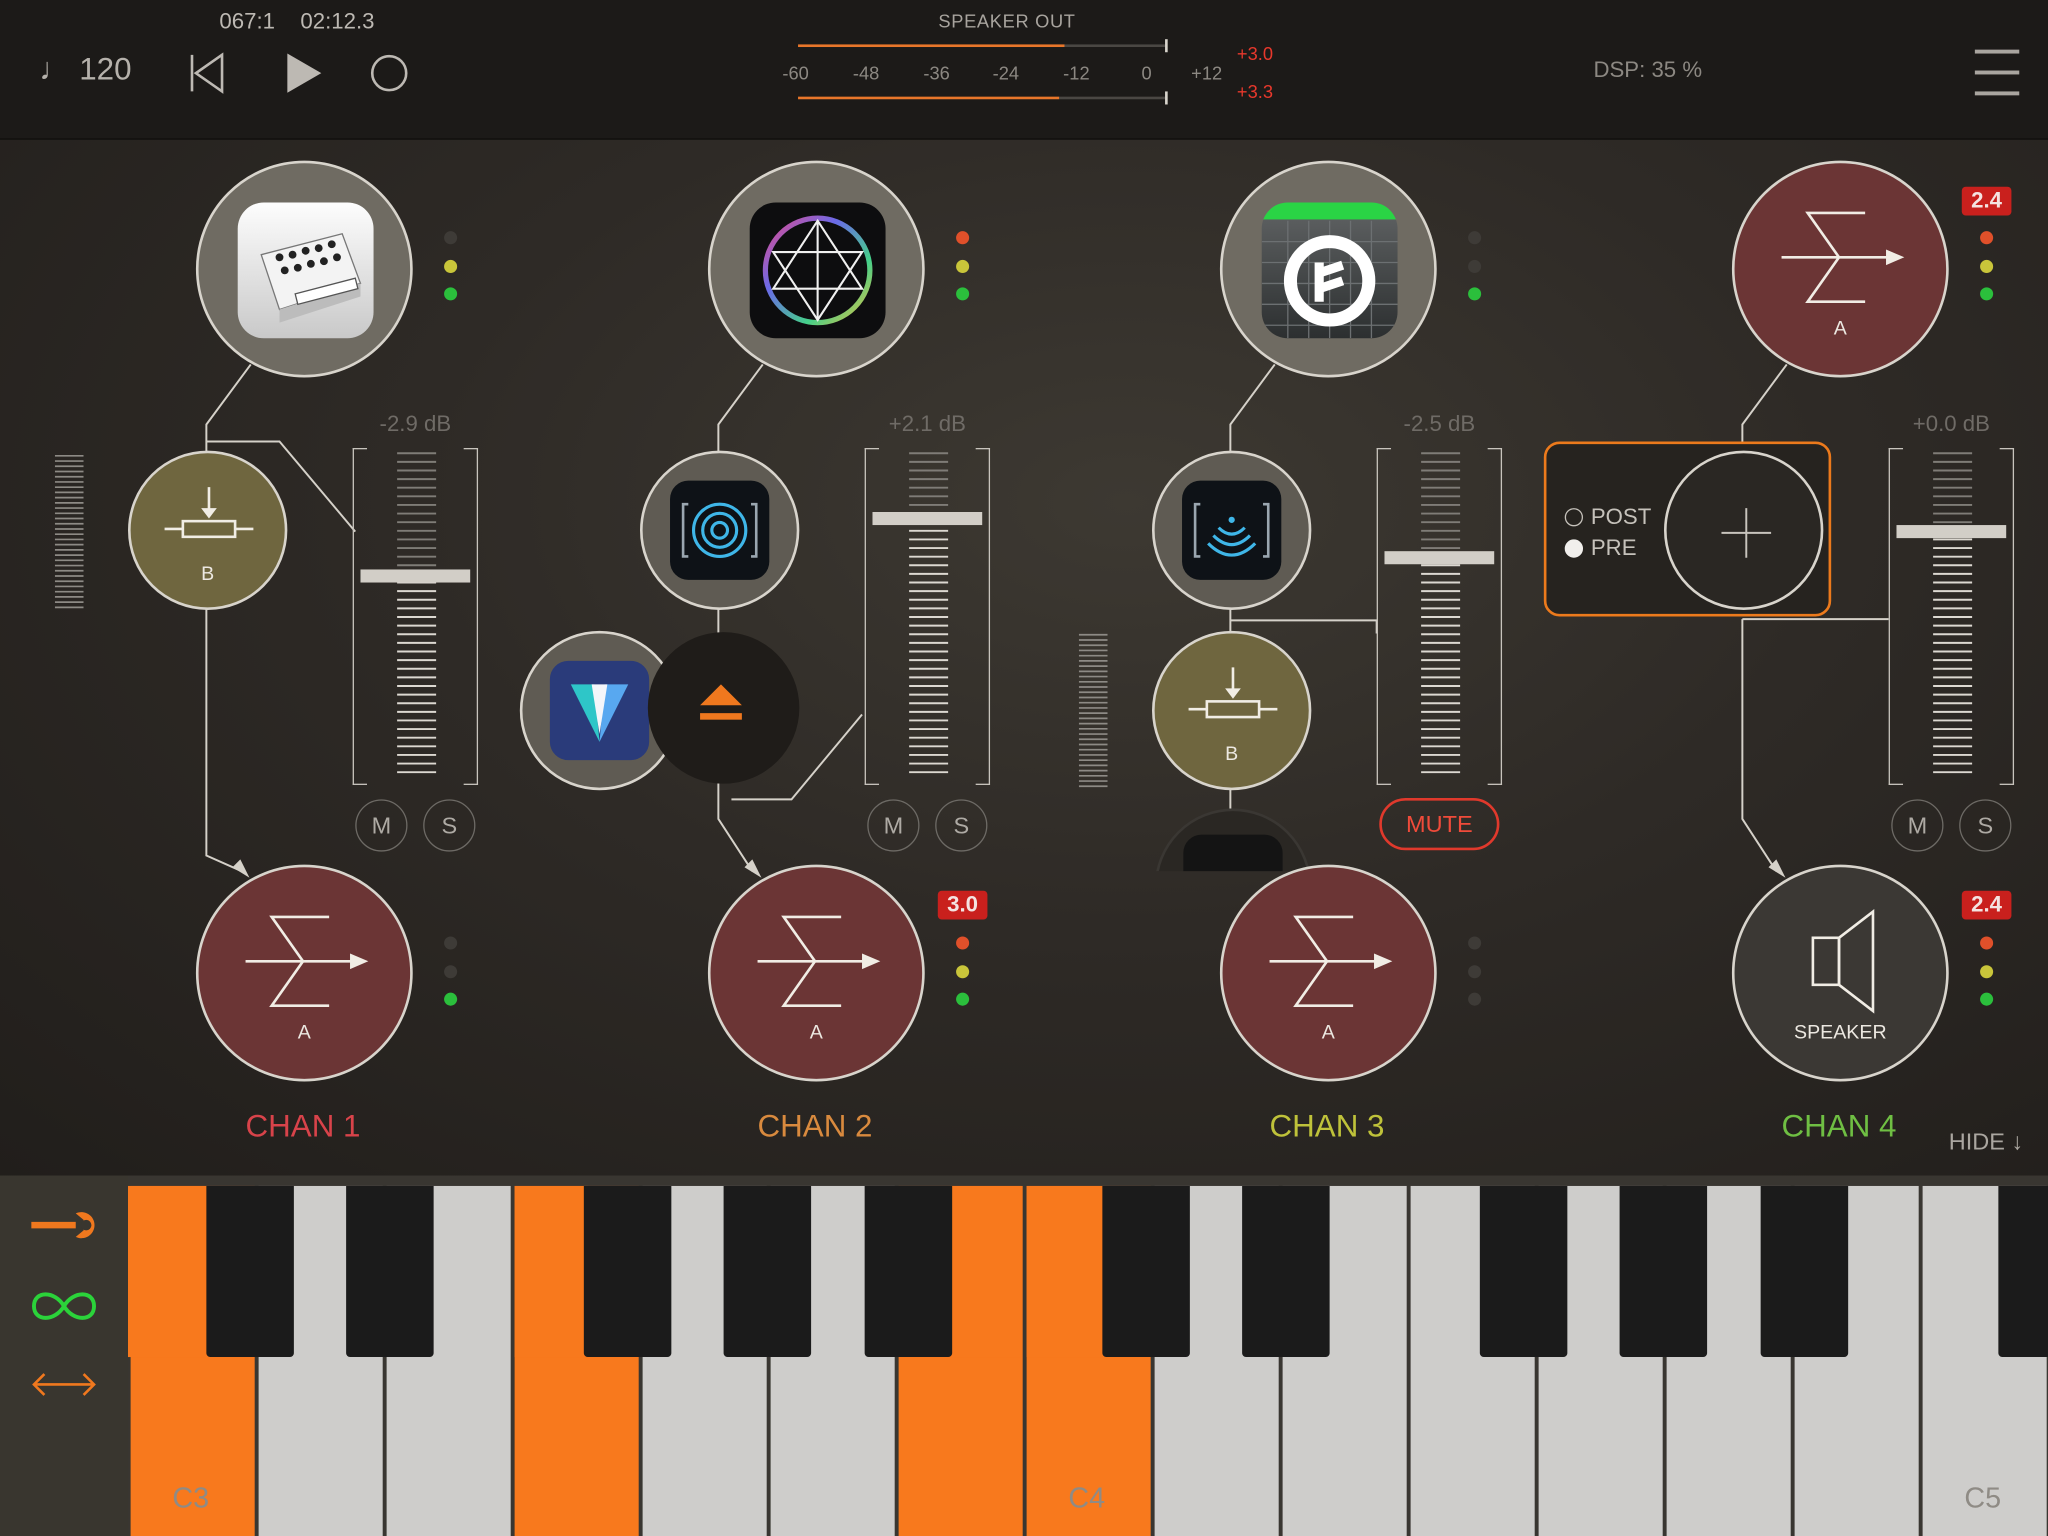 The image size is (2048, 1536). Describe the element at coordinates (1231, 710) in the screenshot. I see `chan3-pan-pot-node: B` at that location.